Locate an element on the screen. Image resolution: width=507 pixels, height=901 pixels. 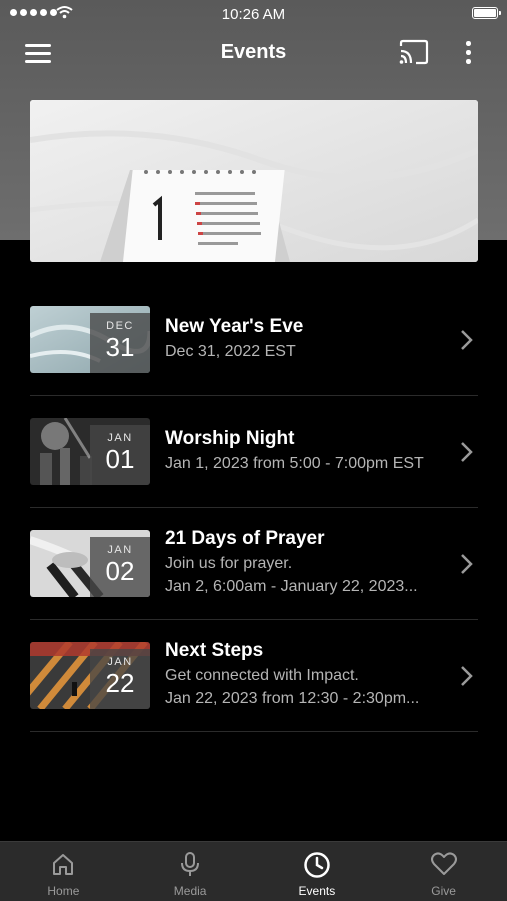
event-thumbnail: JAN 02 is located at coordinates (90, 563).